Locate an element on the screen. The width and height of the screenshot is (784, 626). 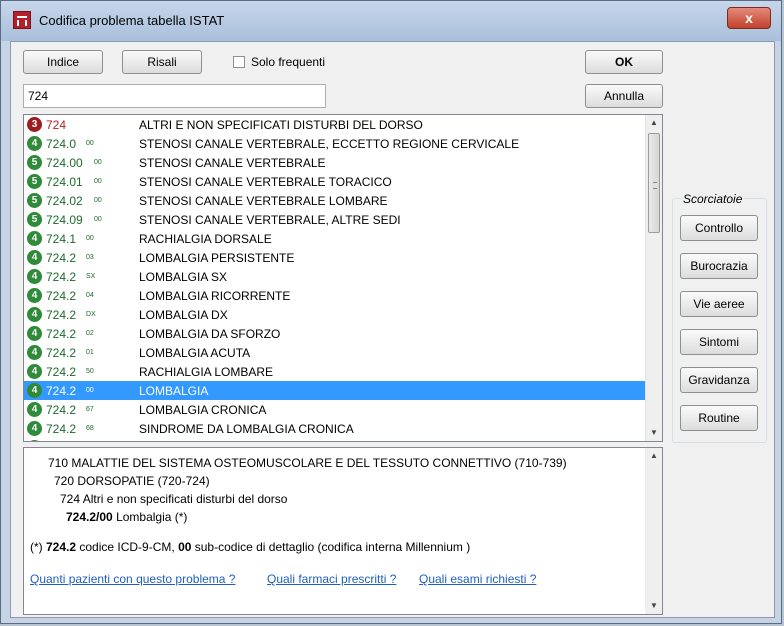
shortcut-button-gravidanza: Gravidanza is located at coordinates (719, 380).